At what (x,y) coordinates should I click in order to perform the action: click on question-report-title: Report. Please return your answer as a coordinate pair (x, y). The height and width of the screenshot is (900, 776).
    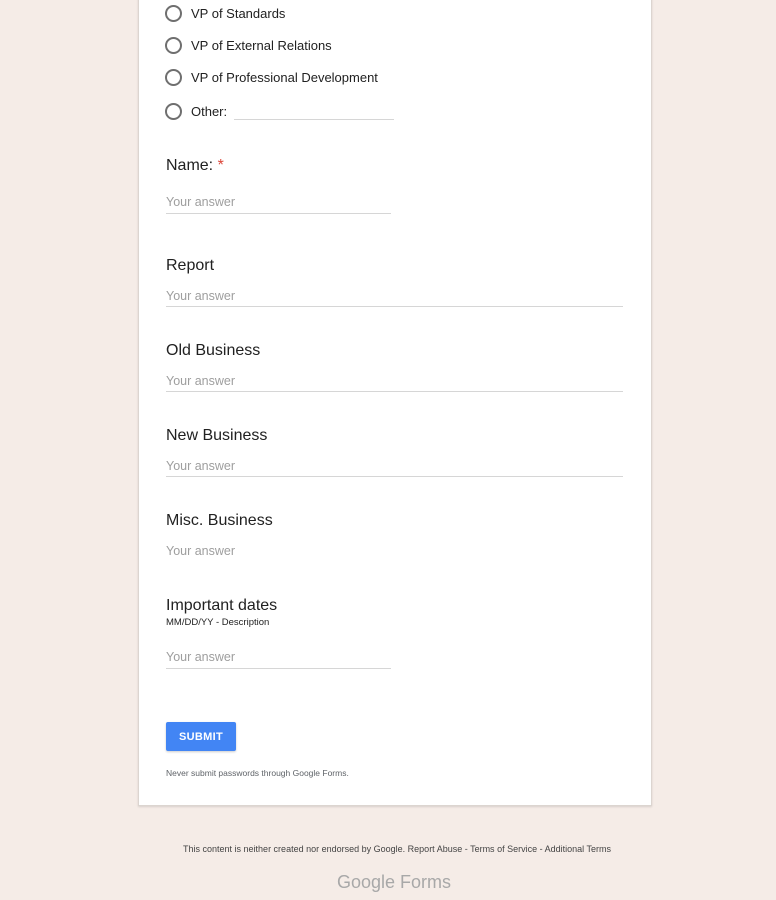
    Looking at the image, I should click on (190, 265).